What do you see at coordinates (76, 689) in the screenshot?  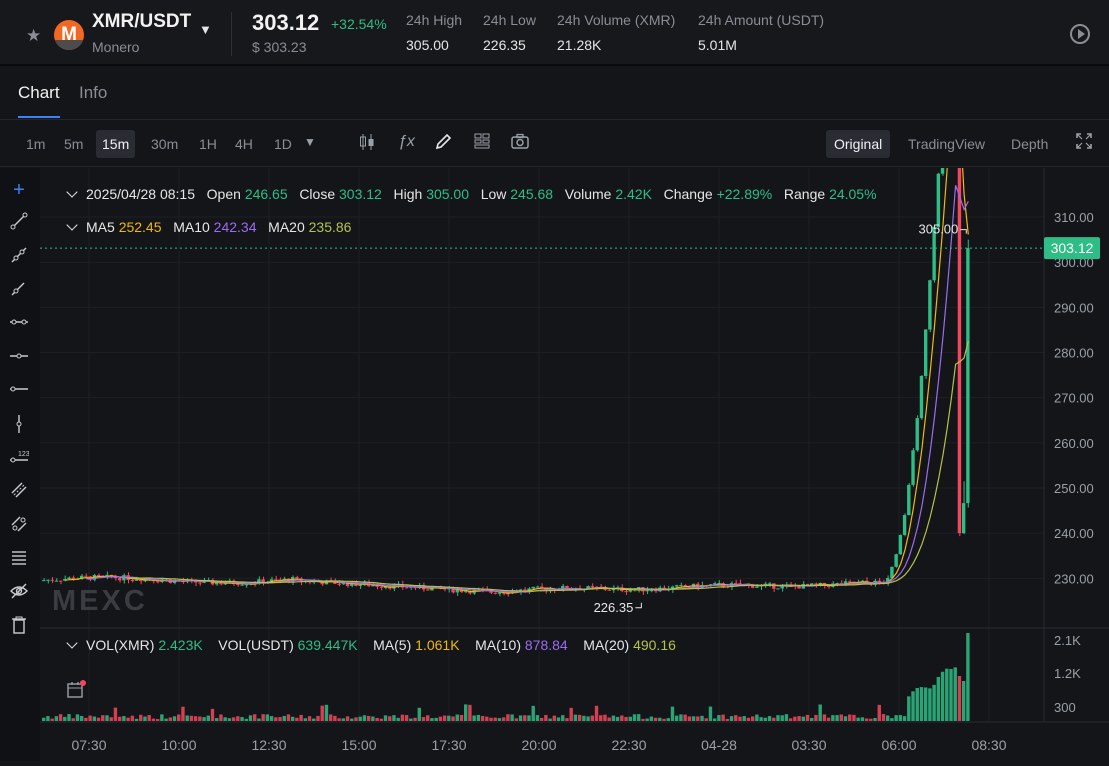 I see `calendar-icon` at bounding box center [76, 689].